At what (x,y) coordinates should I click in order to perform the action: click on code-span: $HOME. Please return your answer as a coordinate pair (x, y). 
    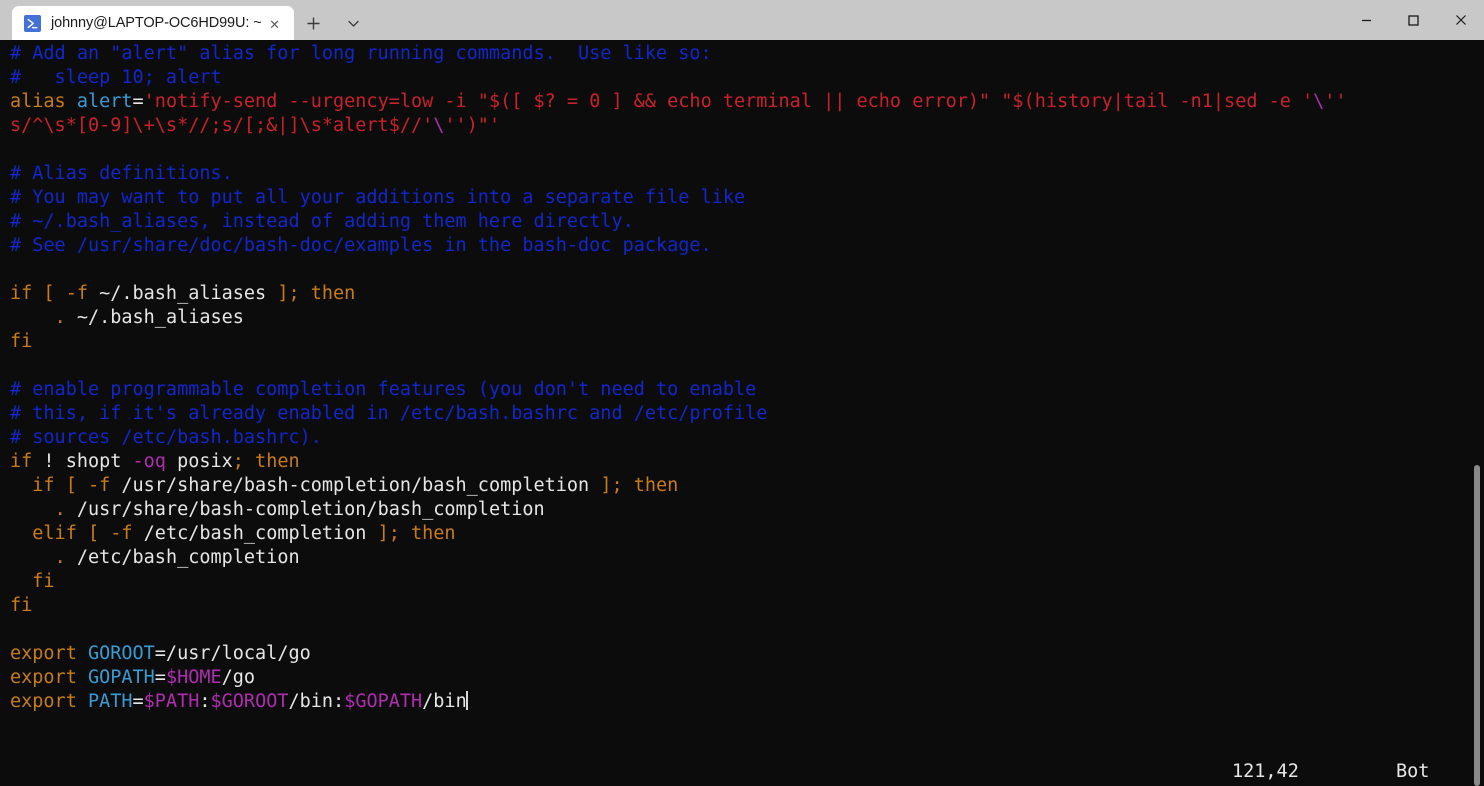
    Looking at the image, I should click on (193, 677).